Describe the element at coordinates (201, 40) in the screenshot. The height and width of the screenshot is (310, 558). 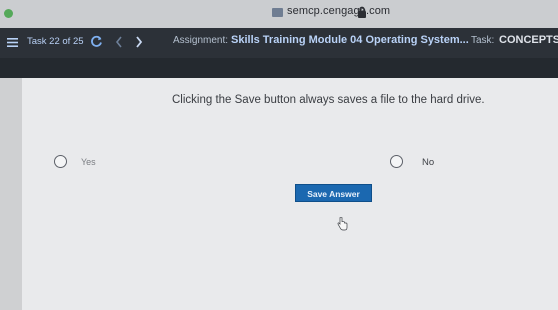
I see `assignment-label: Assignment:` at that location.